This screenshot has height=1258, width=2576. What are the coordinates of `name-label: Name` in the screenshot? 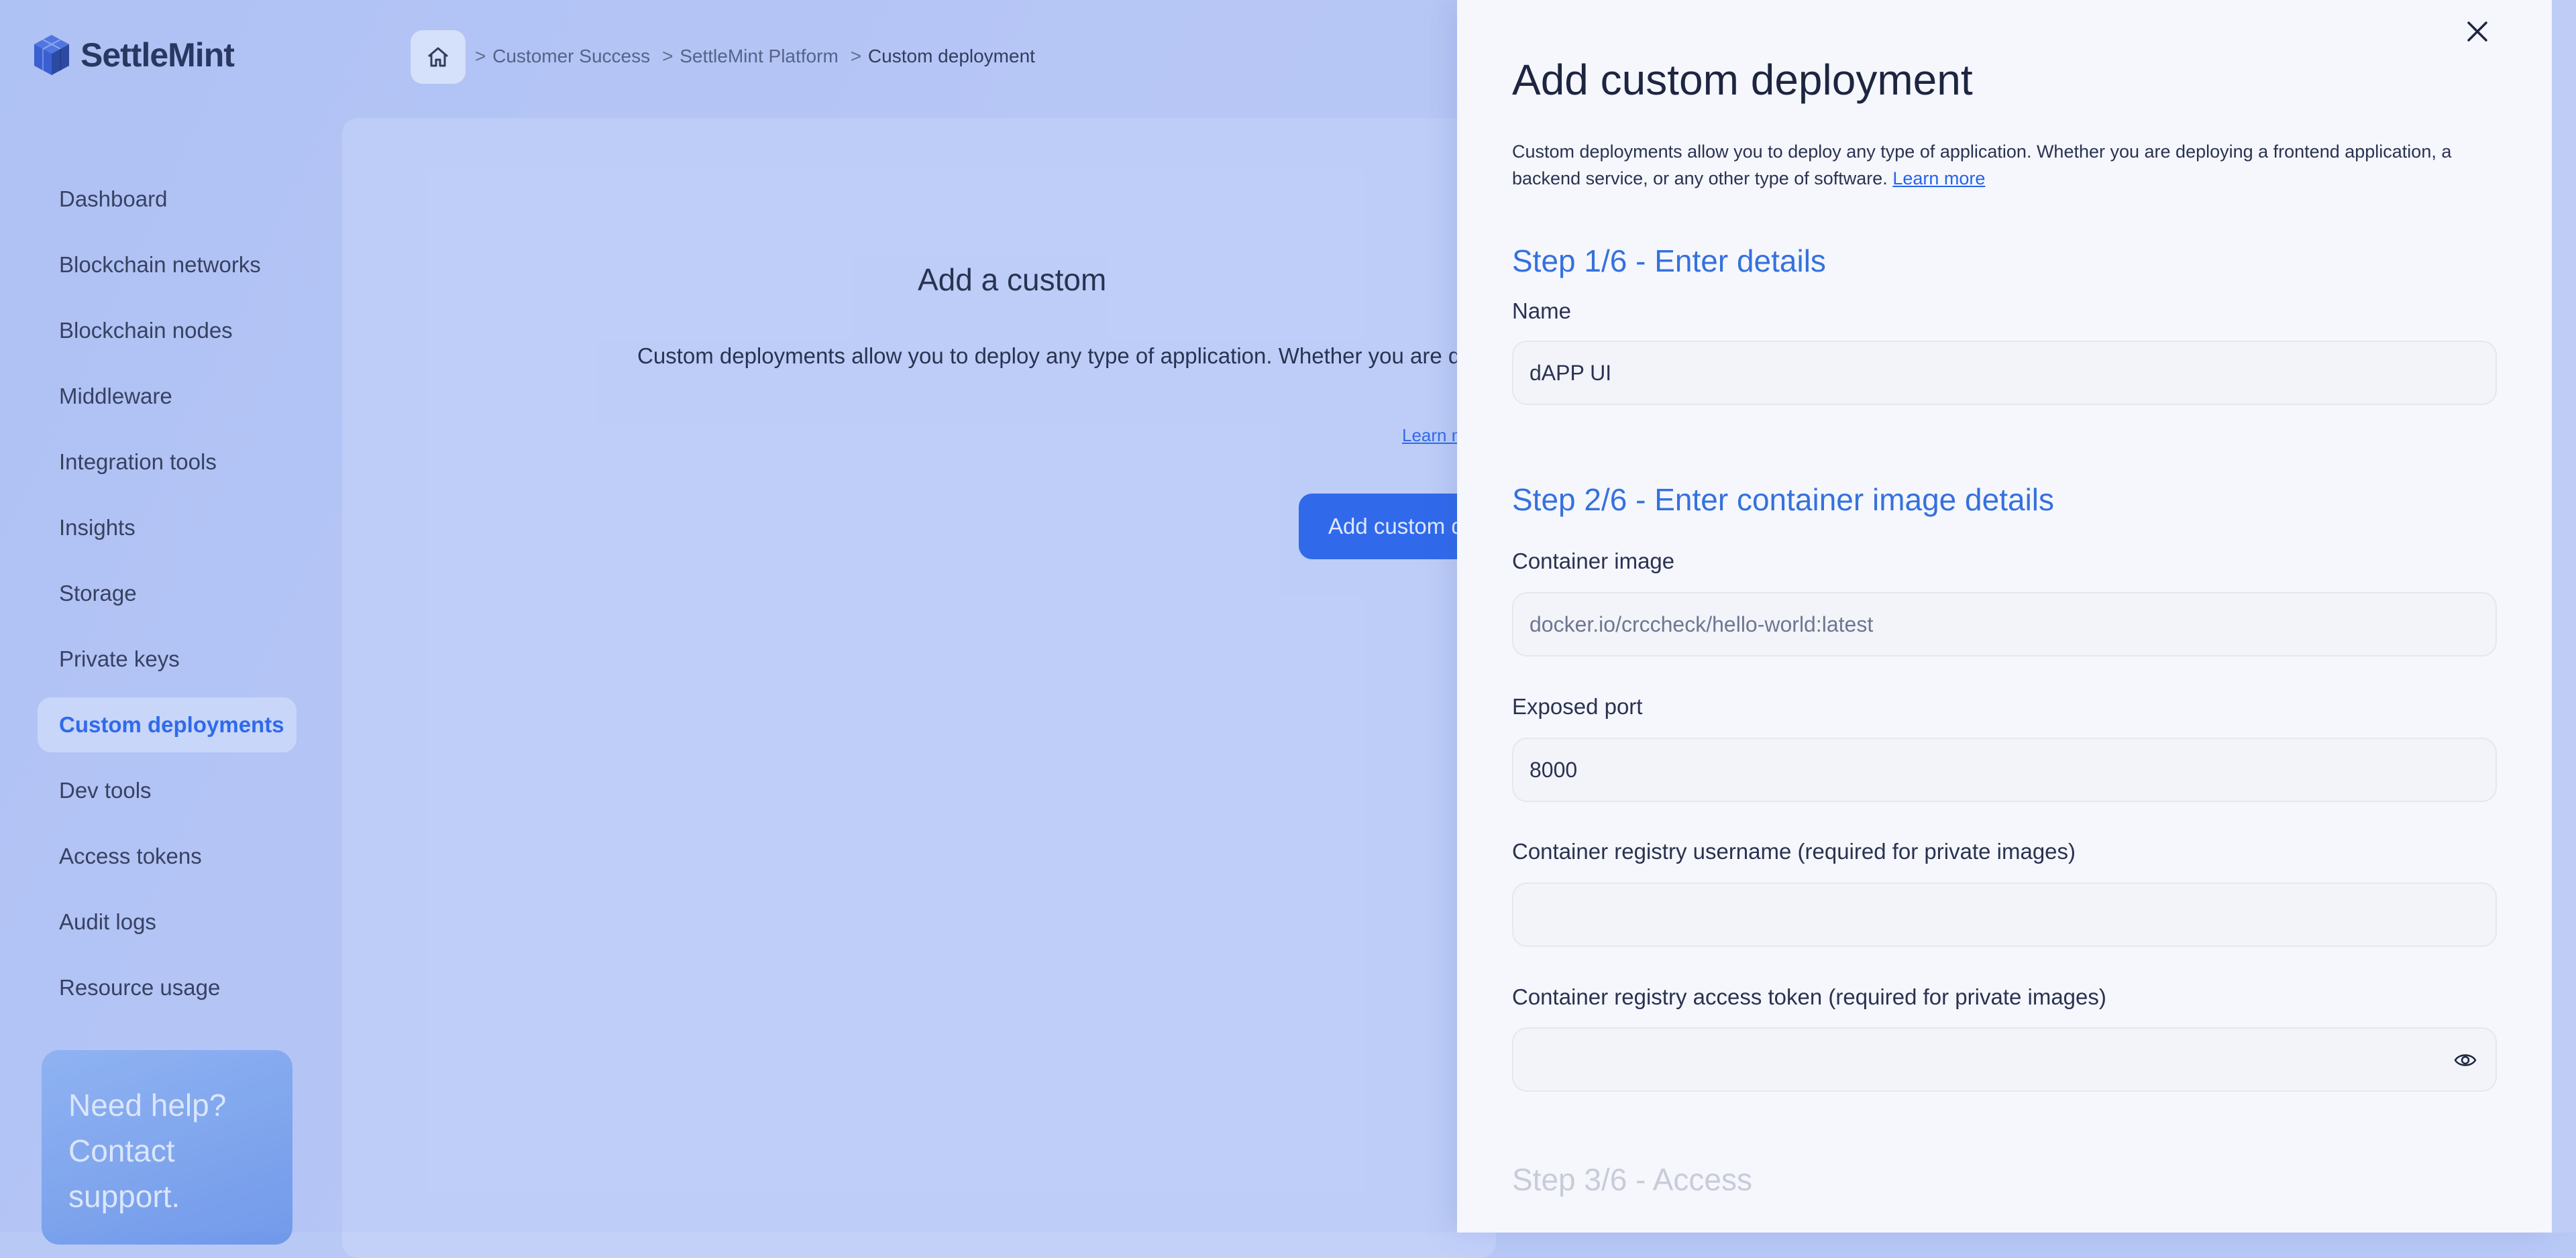 It's located at (1542, 310).